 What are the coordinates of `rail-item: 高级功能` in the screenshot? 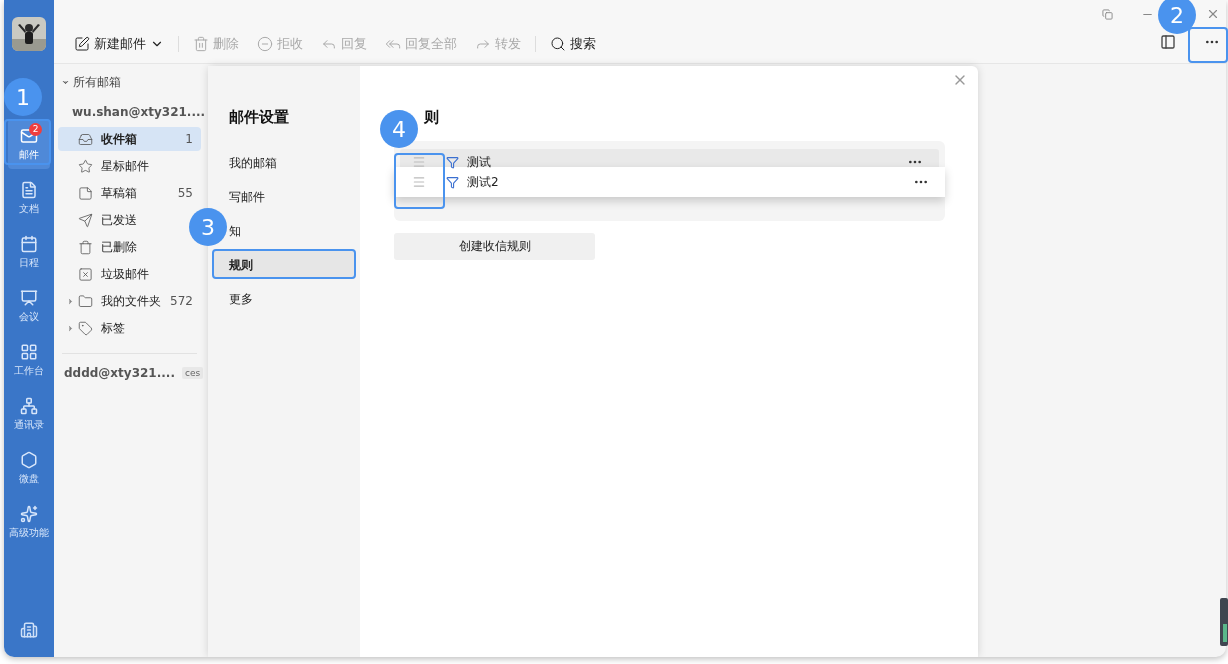 It's located at (29, 522).